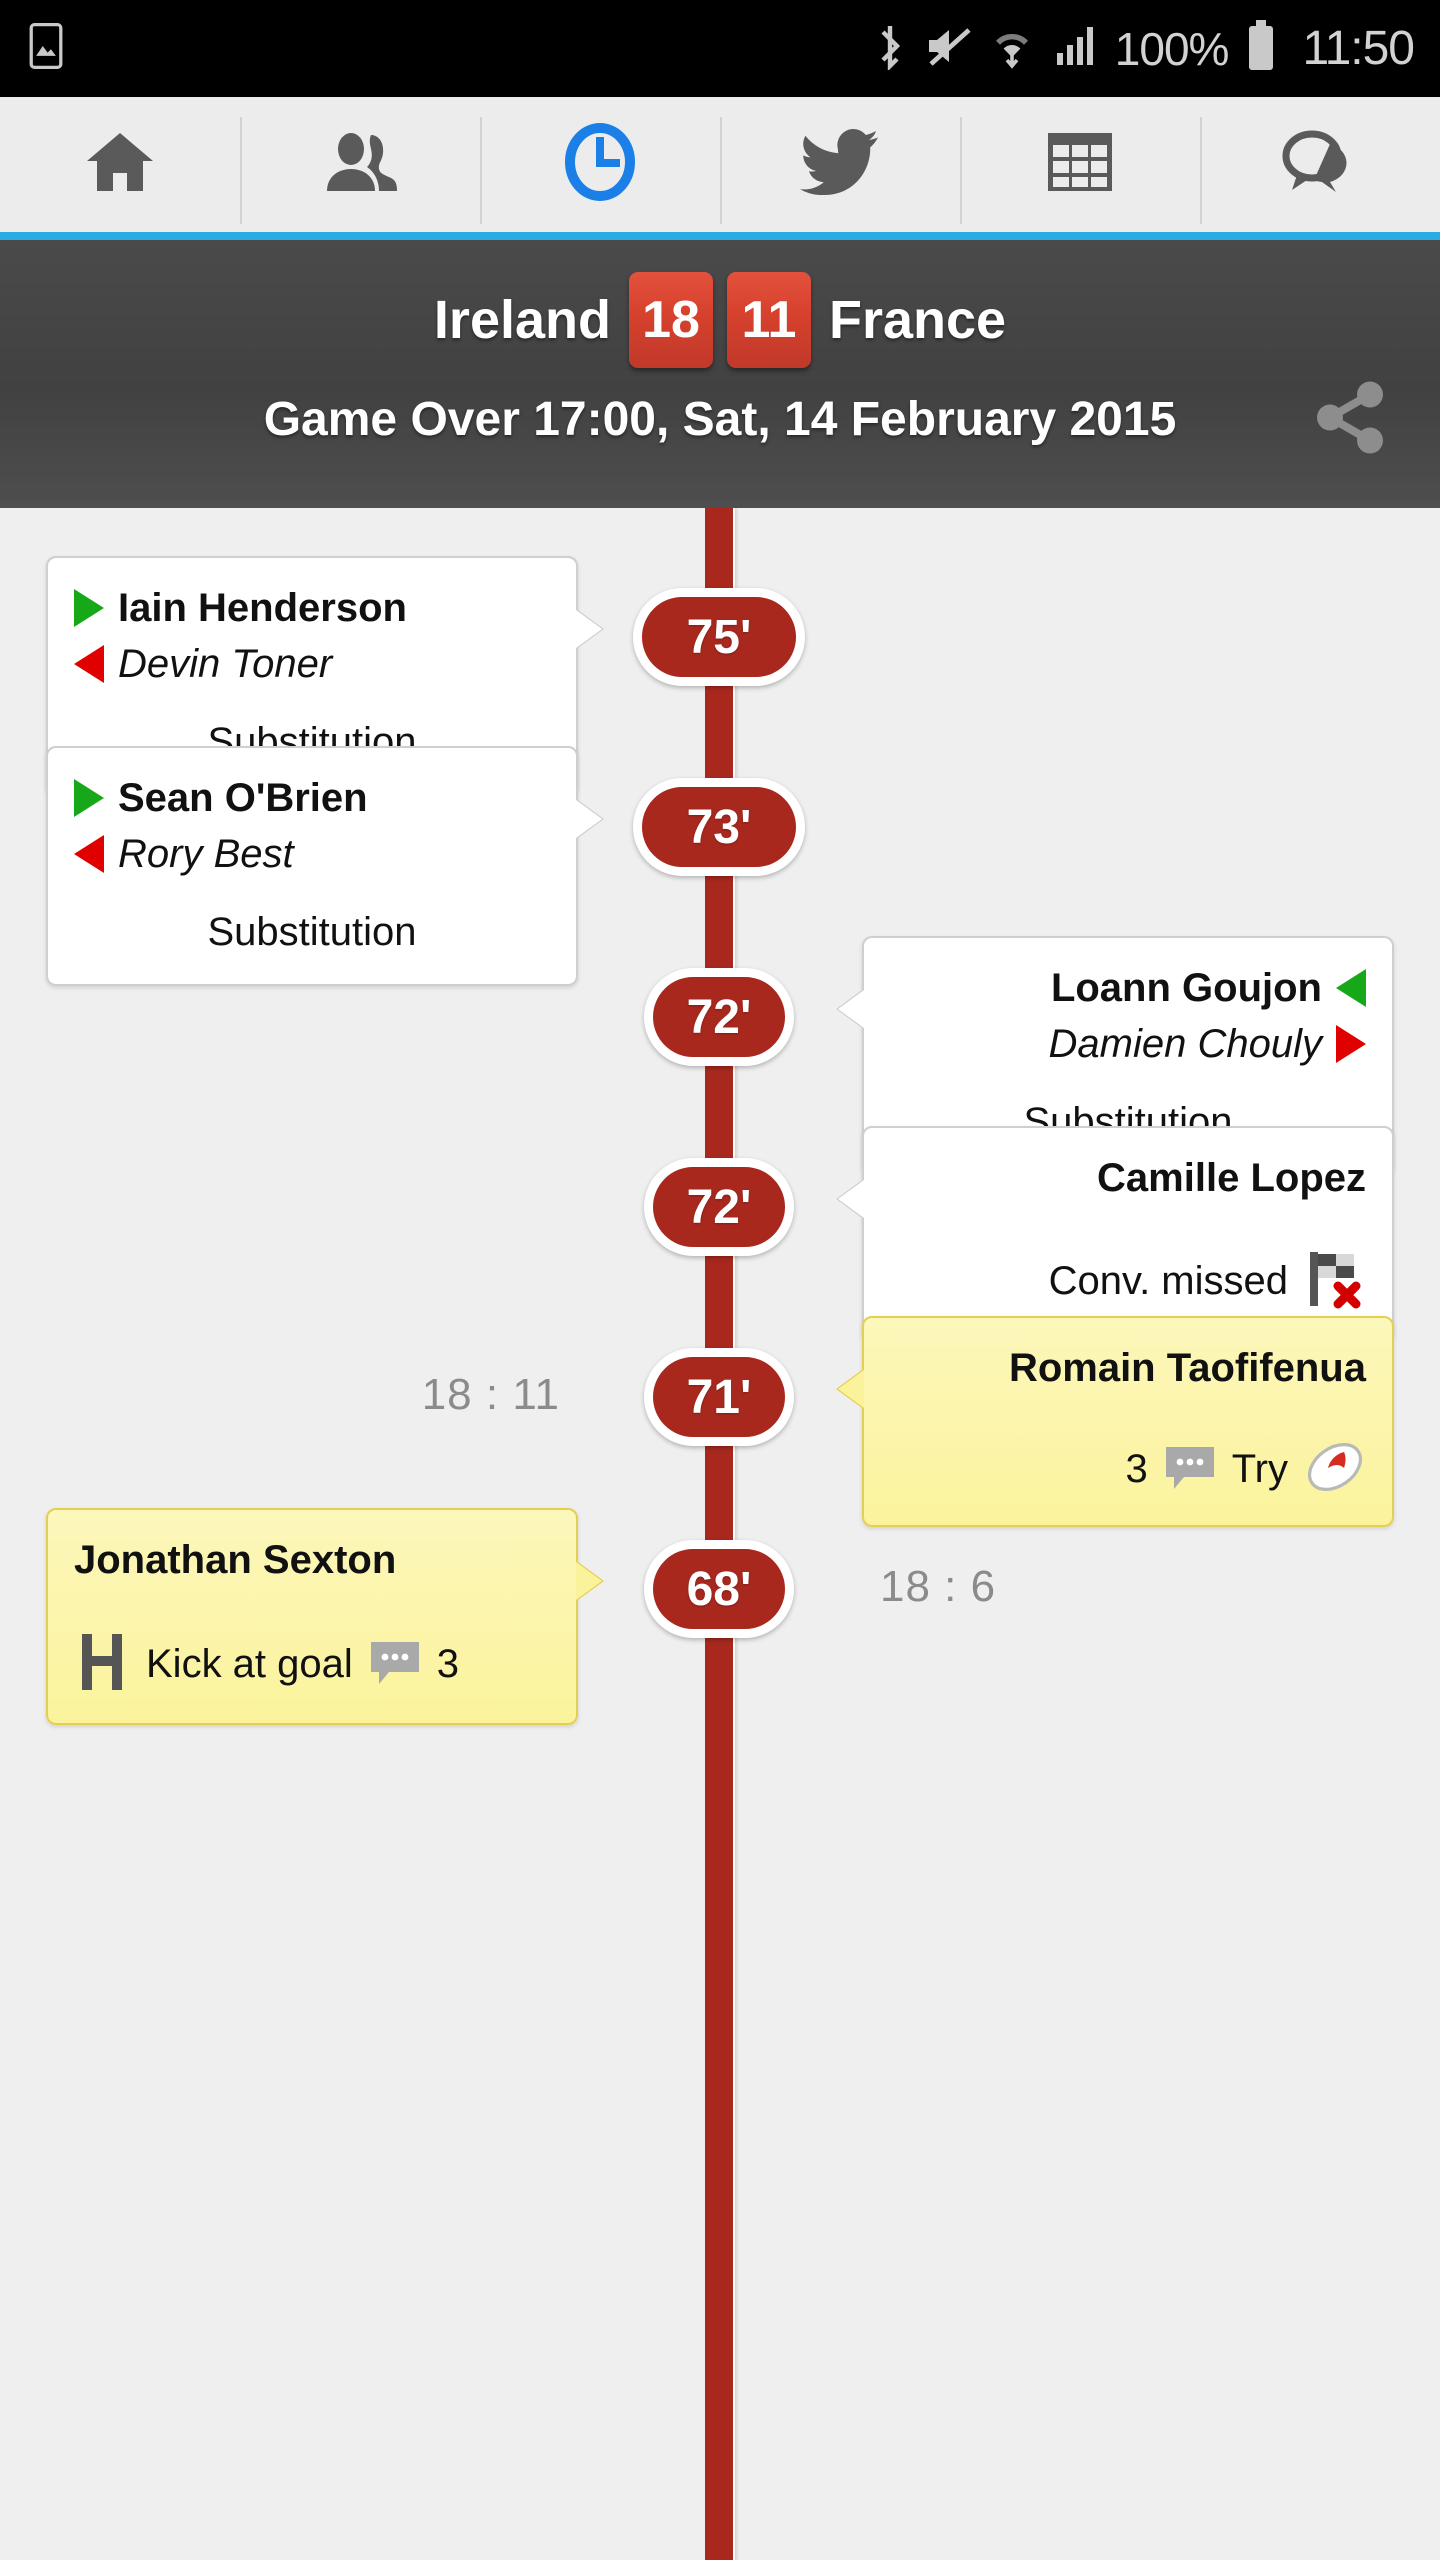 The image size is (1440, 2560). I want to click on tab-home, so click(120, 164).